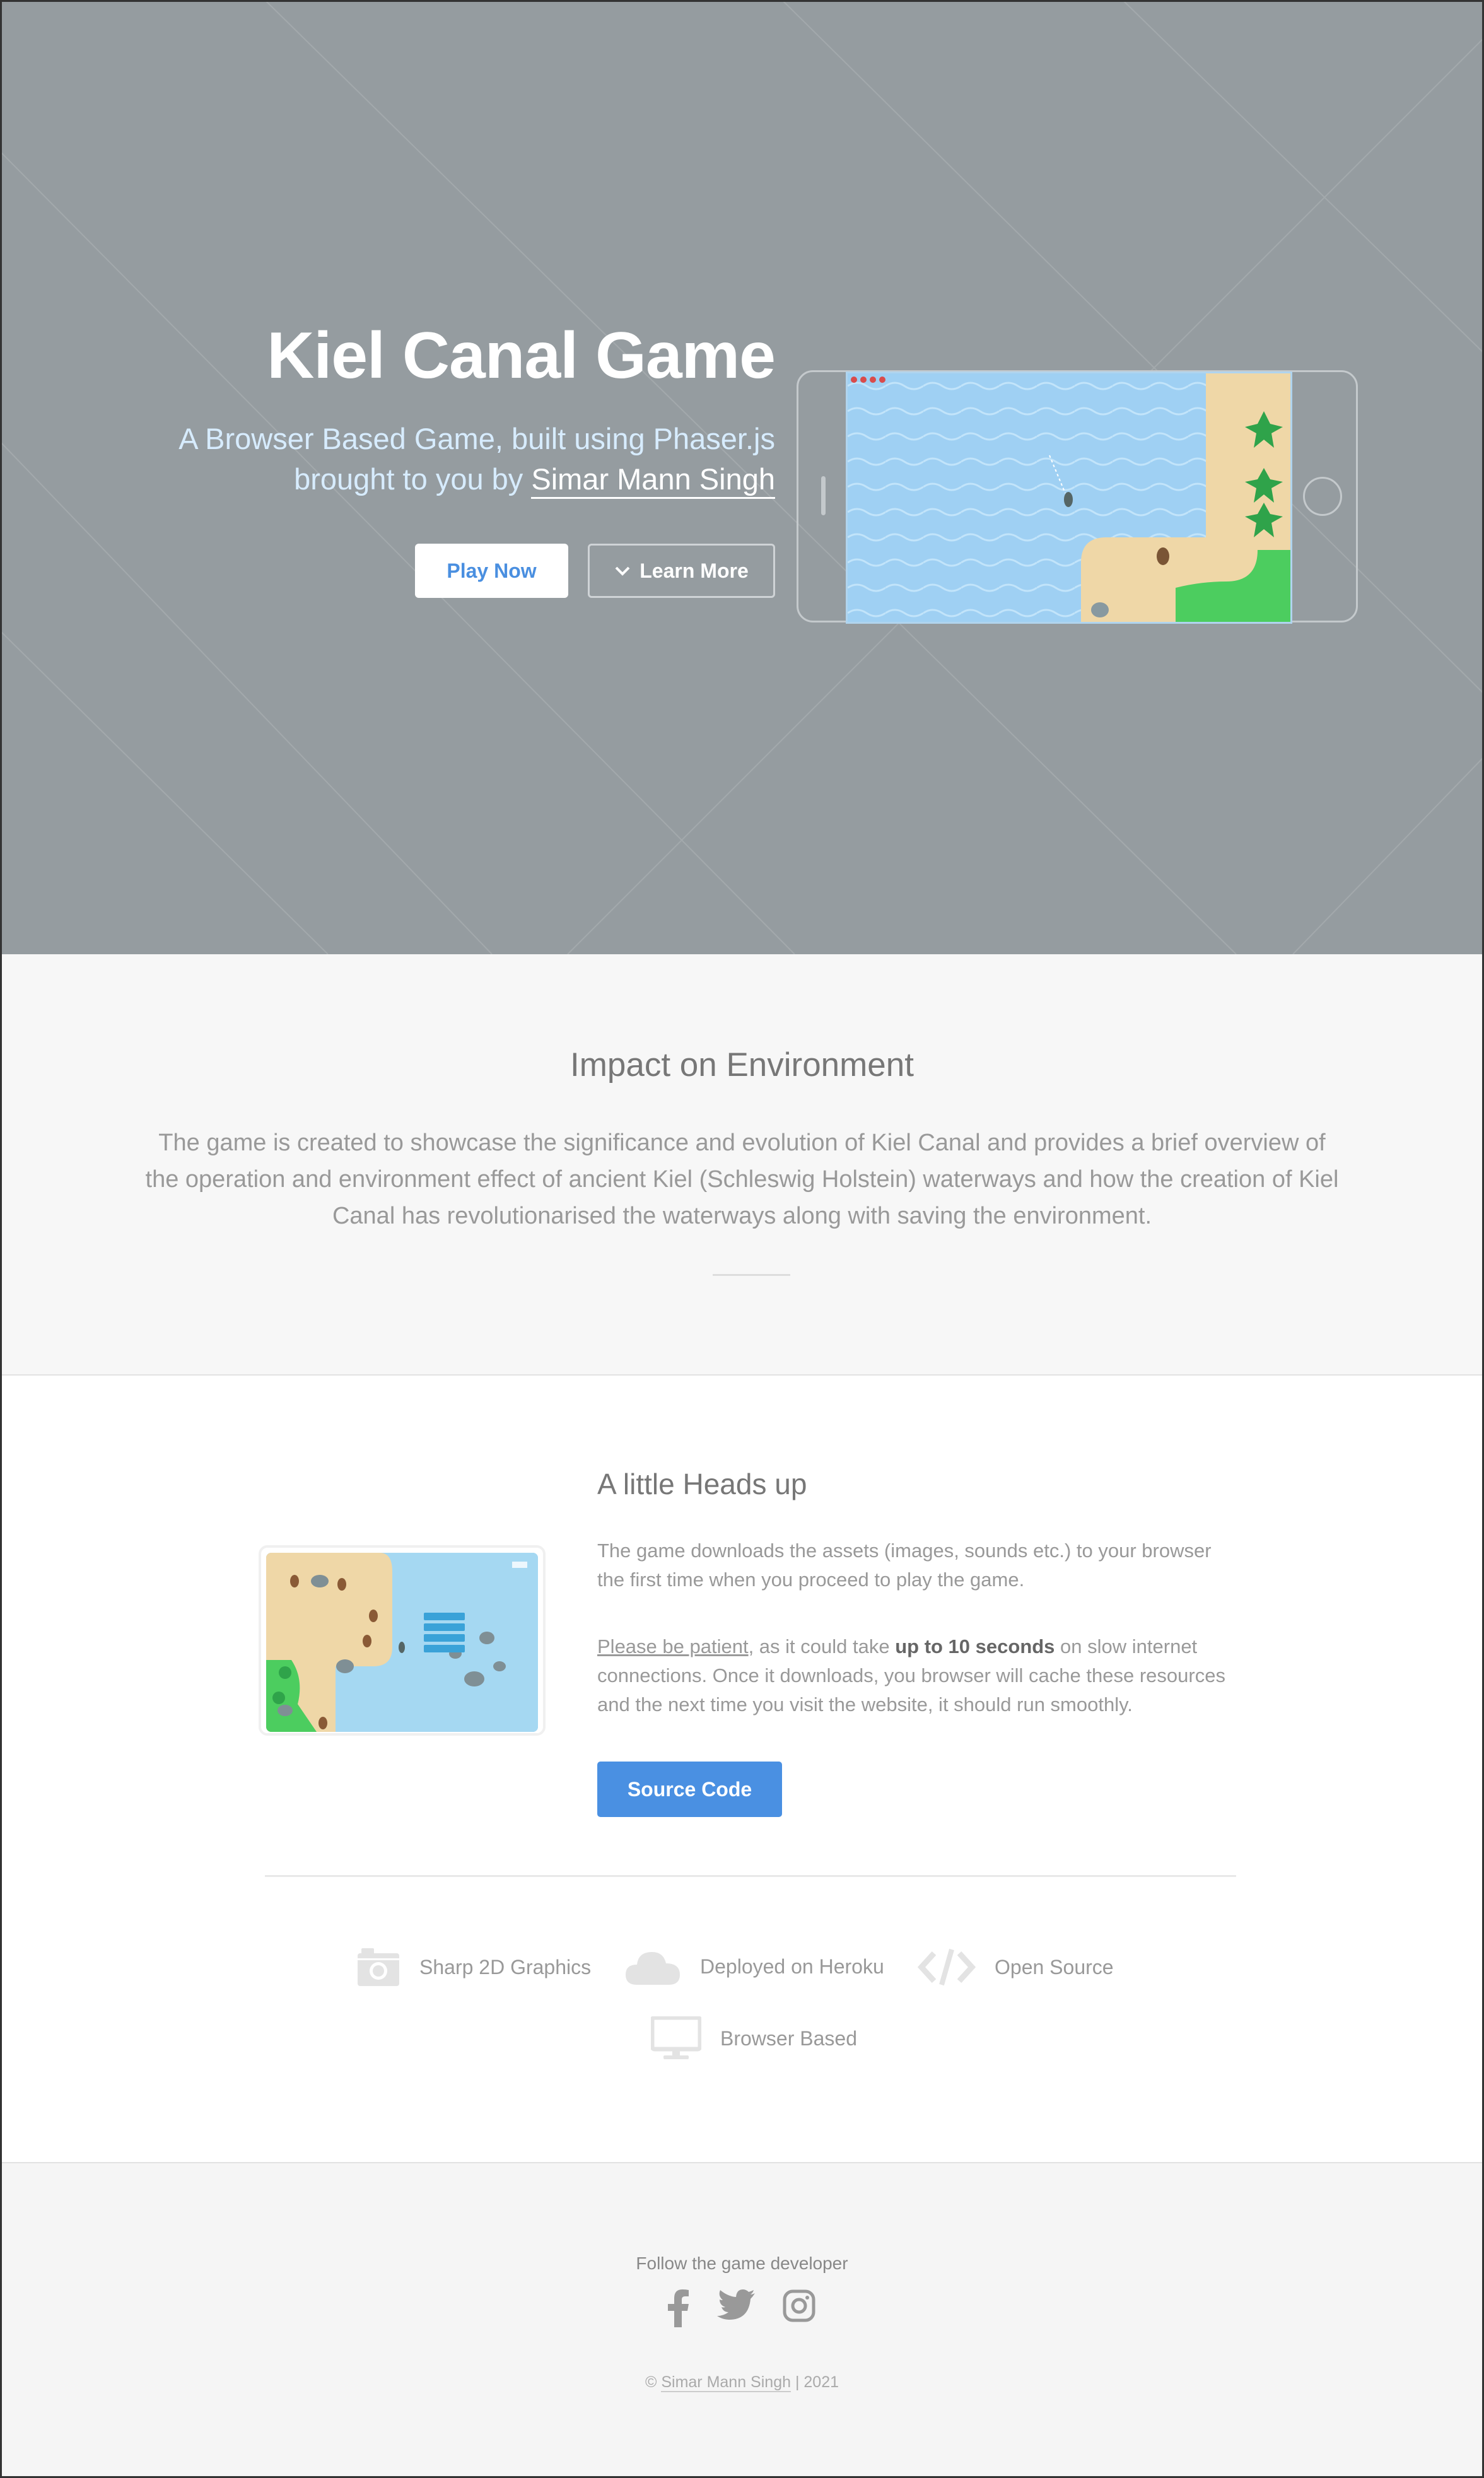  I want to click on copyright: © Simar Mann Singh | 2021, so click(742, 2382).